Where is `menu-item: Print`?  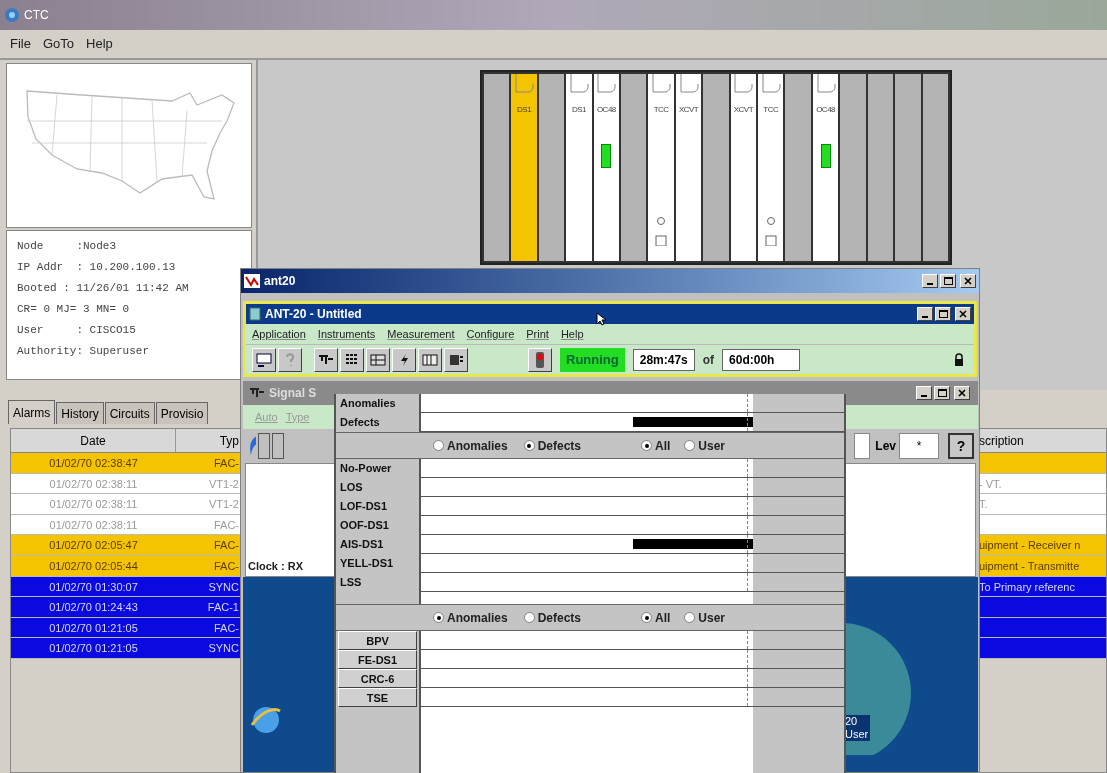 menu-item: Print is located at coordinates (537, 334).